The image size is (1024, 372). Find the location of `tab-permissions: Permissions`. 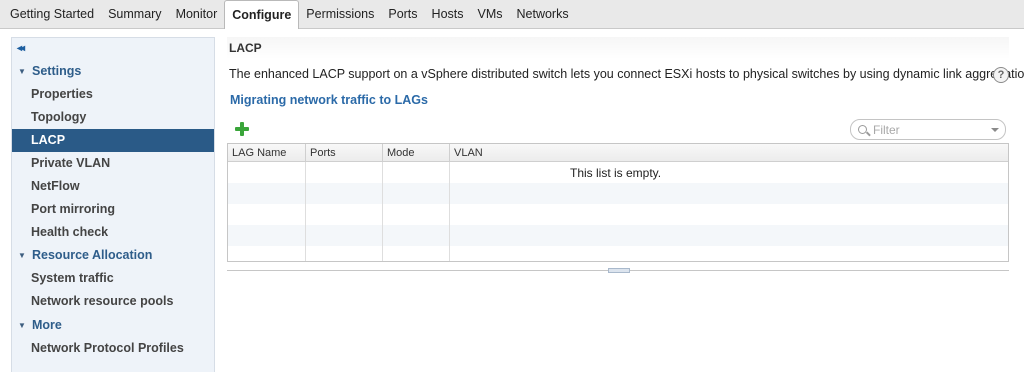

tab-permissions: Permissions is located at coordinates (340, 14).